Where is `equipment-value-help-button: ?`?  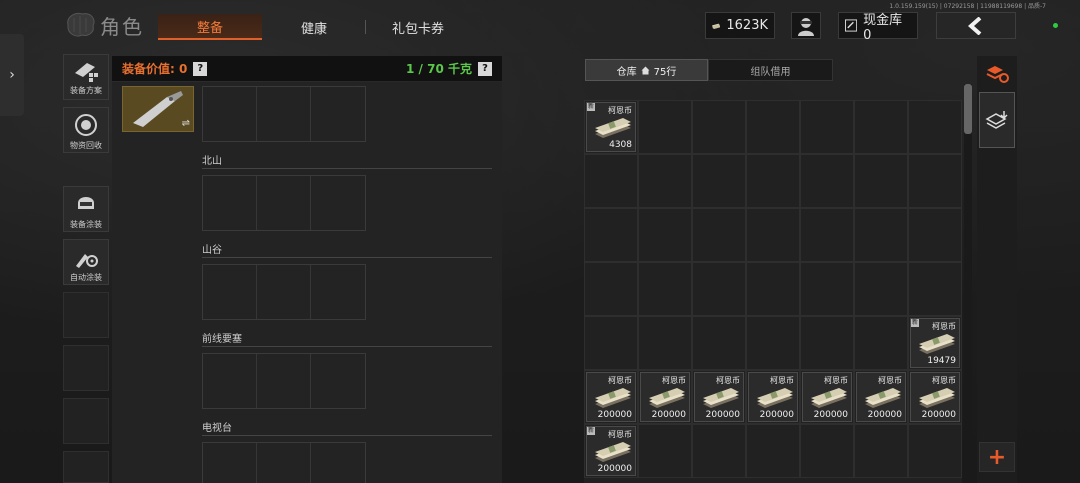
equipment-value-help-button: ? is located at coordinates (200, 68).